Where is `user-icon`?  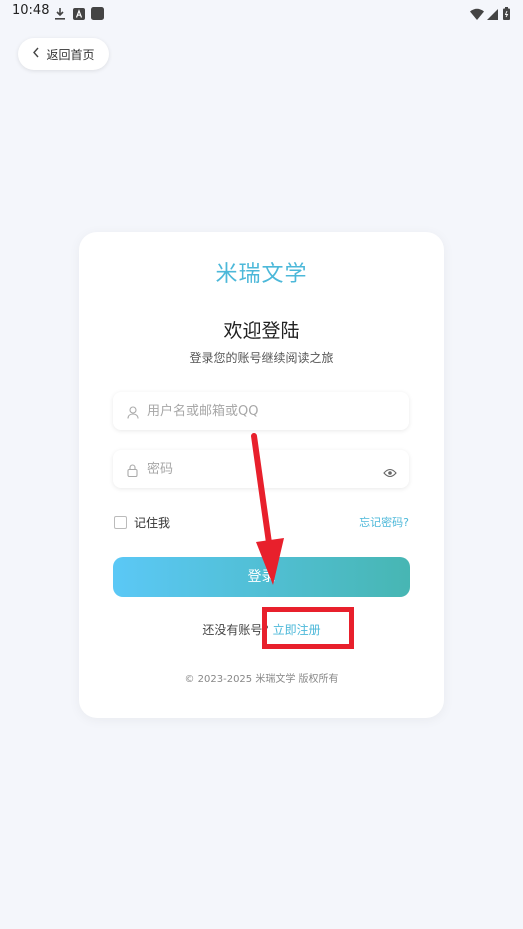 user-icon is located at coordinates (133, 413).